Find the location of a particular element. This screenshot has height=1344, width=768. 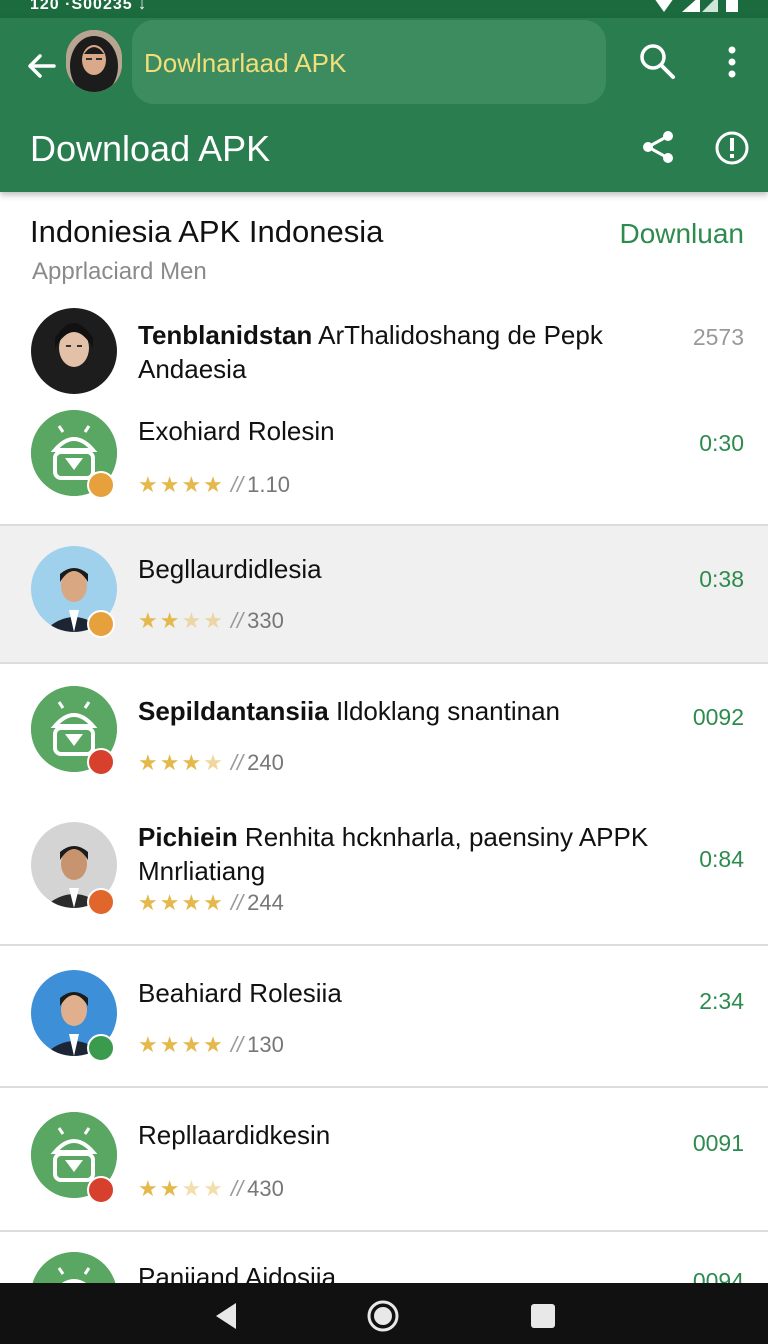

alert-info-icon is located at coordinates (732, 148).